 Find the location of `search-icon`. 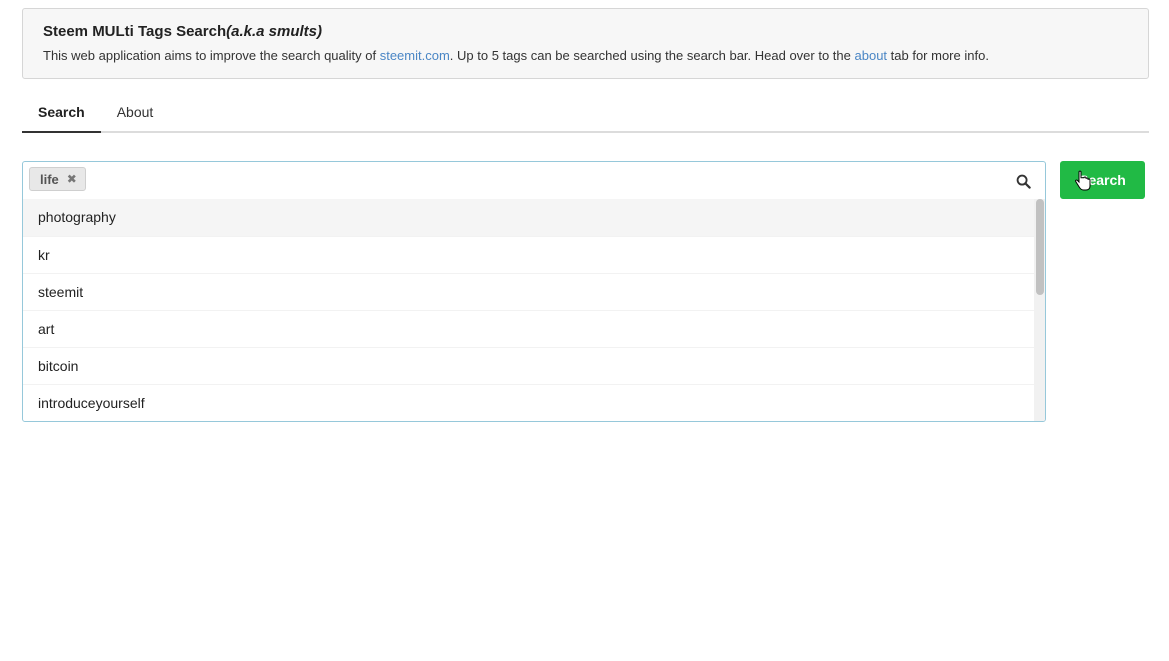

search-icon is located at coordinates (1023, 181).